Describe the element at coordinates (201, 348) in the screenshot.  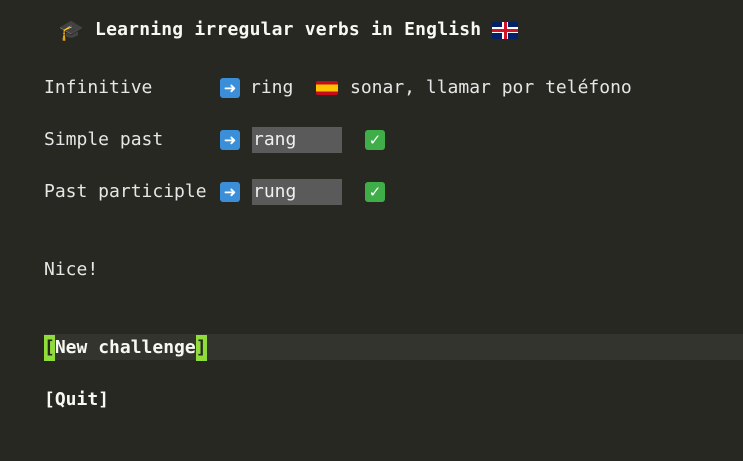
I see `button-bracket-close: ]` at that location.